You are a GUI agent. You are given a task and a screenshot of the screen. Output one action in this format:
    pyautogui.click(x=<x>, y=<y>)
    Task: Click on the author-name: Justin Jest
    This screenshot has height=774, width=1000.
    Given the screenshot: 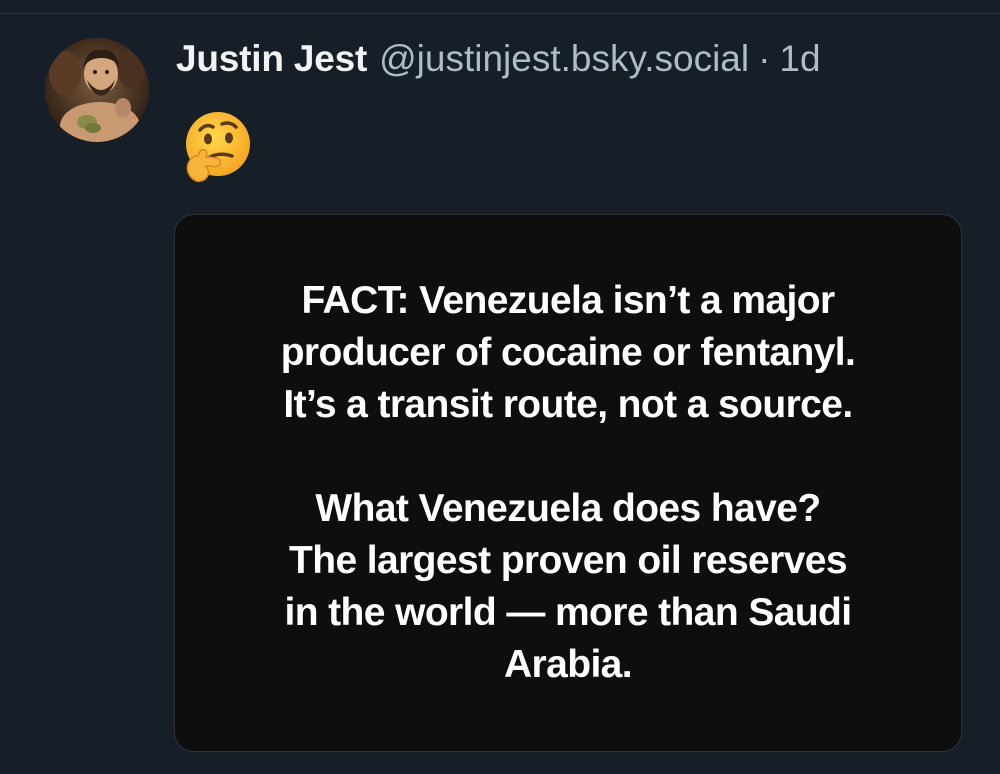 What is the action you would take?
    pyautogui.click(x=271, y=59)
    